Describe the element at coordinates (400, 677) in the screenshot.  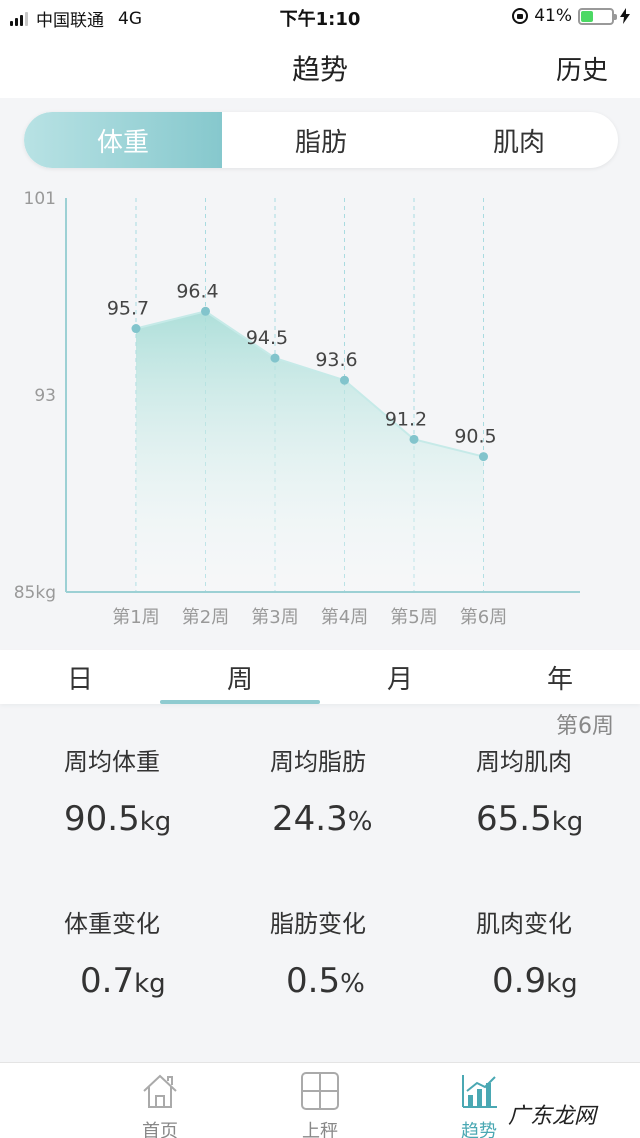
I see `tab-month: 月` at that location.